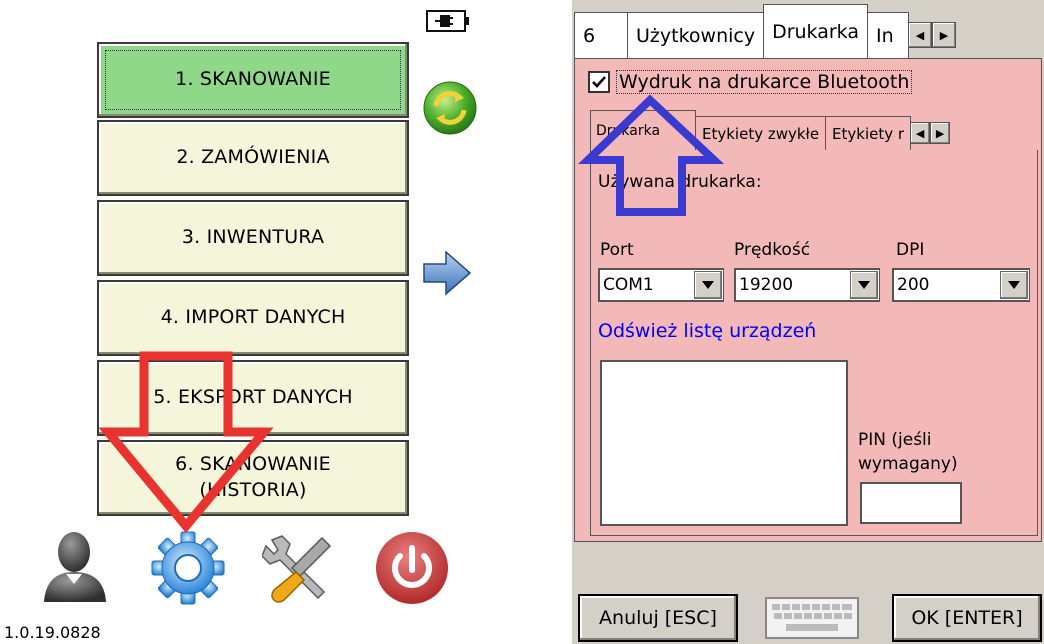  I want to click on menu-label: 2. ZAMÓWIENIA, so click(253, 157).